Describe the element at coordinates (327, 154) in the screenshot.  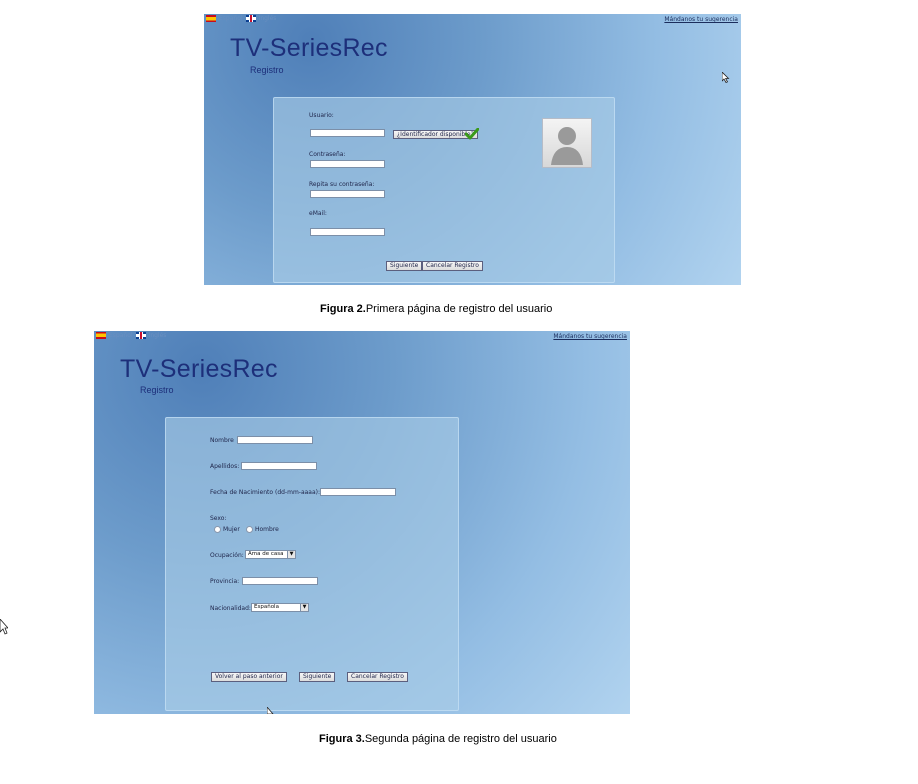
I see `password-label: Contraseña:` at that location.